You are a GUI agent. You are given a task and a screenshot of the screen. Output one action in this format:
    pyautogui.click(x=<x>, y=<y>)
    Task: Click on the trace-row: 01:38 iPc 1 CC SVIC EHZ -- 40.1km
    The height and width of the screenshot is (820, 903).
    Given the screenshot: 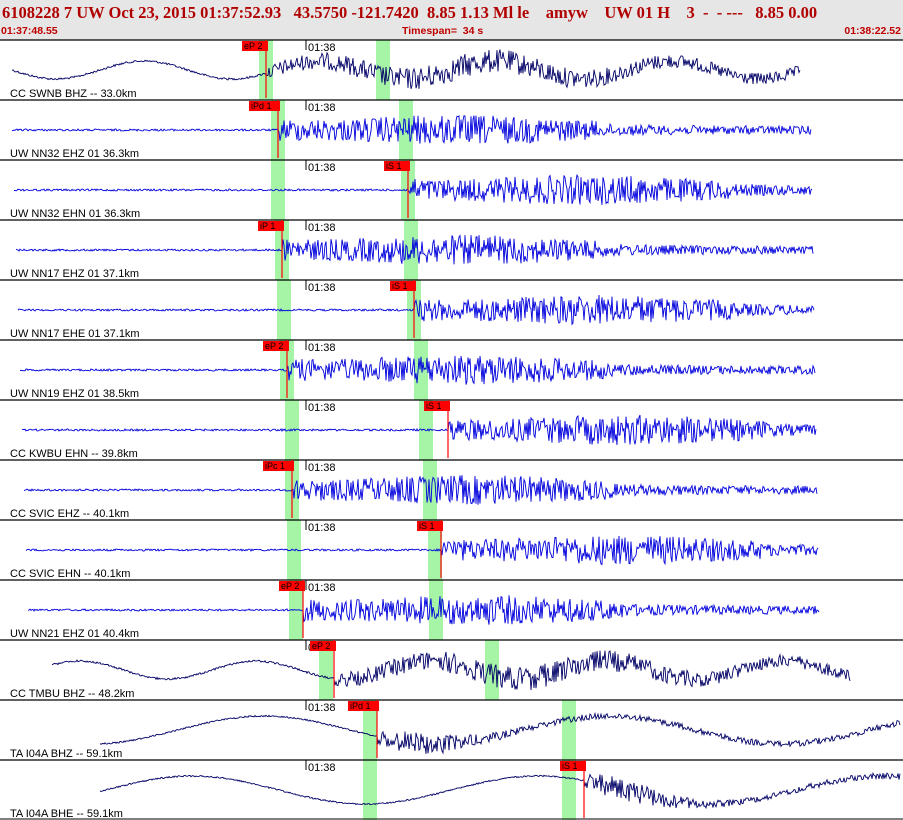 What is the action you would take?
    pyautogui.click(x=451, y=489)
    